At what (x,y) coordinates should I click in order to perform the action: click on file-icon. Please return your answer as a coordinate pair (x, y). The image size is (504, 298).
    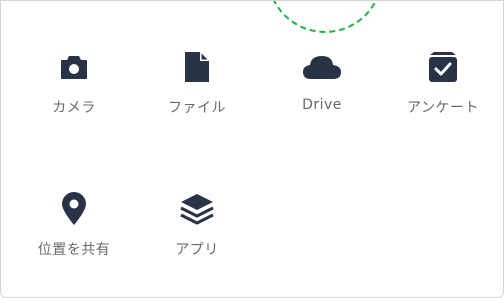
    Looking at the image, I should click on (197, 67).